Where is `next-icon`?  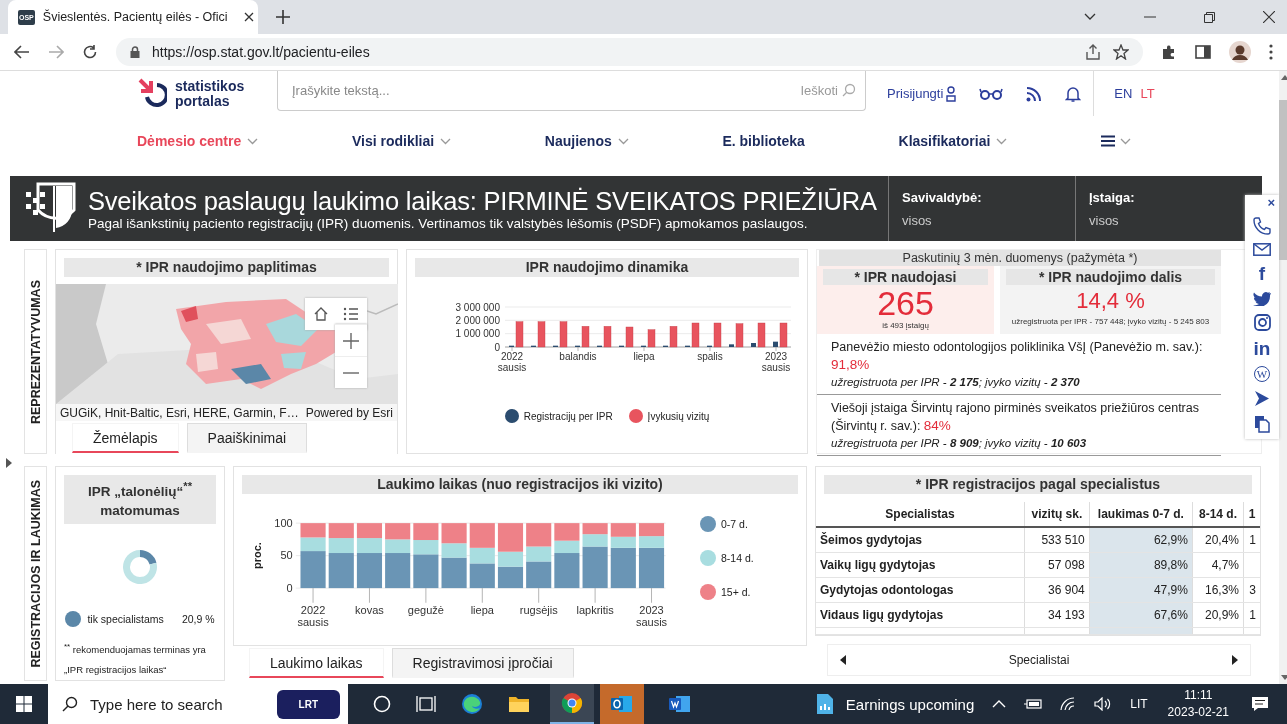 next-icon is located at coordinates (1235, 660).